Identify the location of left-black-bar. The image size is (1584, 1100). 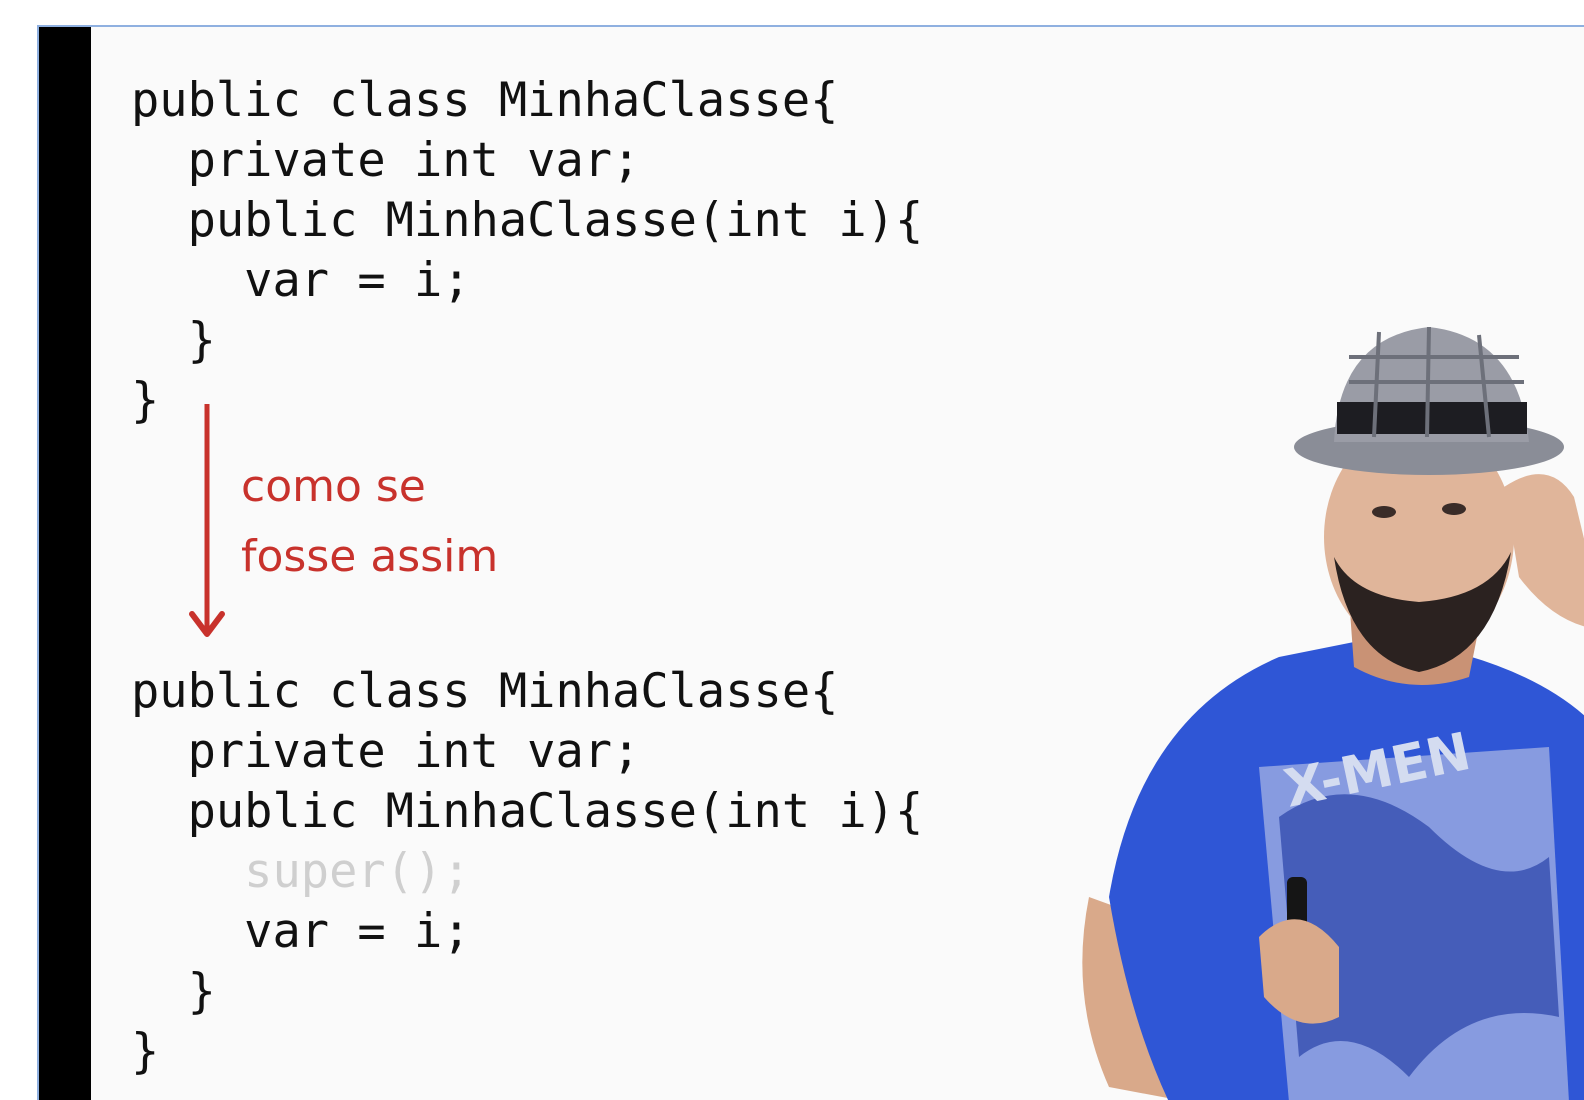
(65, 563).